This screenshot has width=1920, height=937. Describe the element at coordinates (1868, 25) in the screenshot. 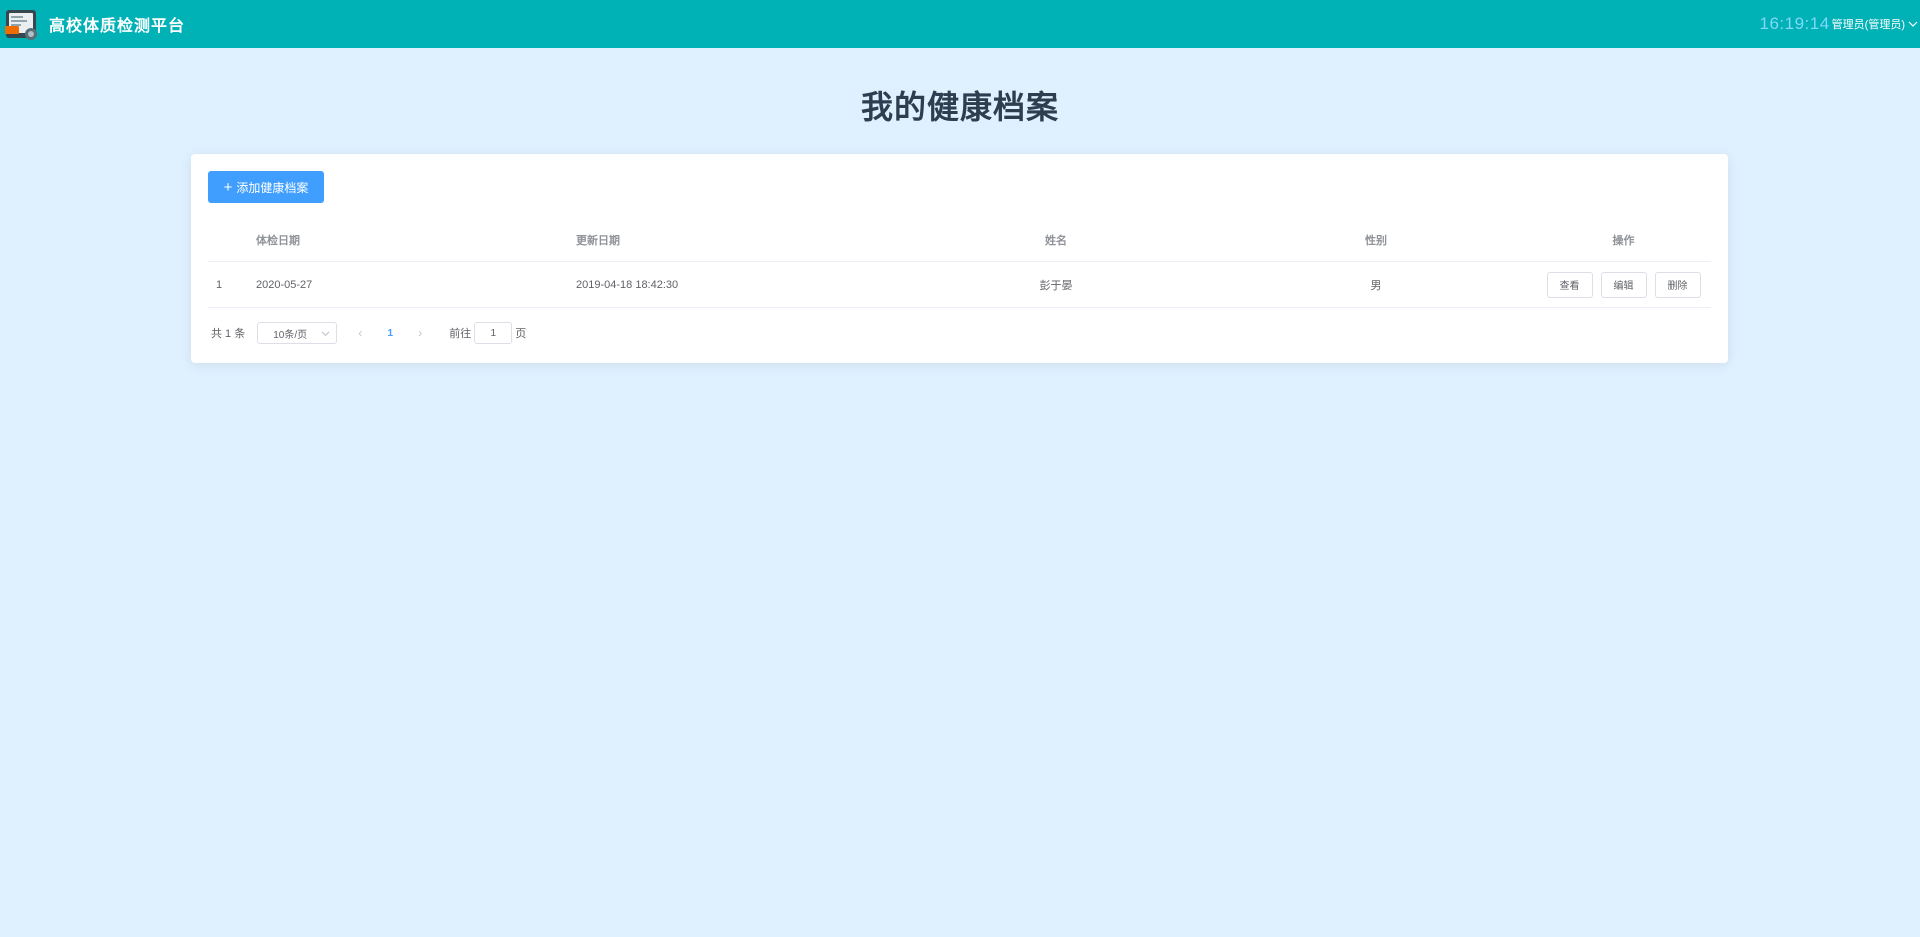

I see `user-name: 管理员(管理员)` at that location.